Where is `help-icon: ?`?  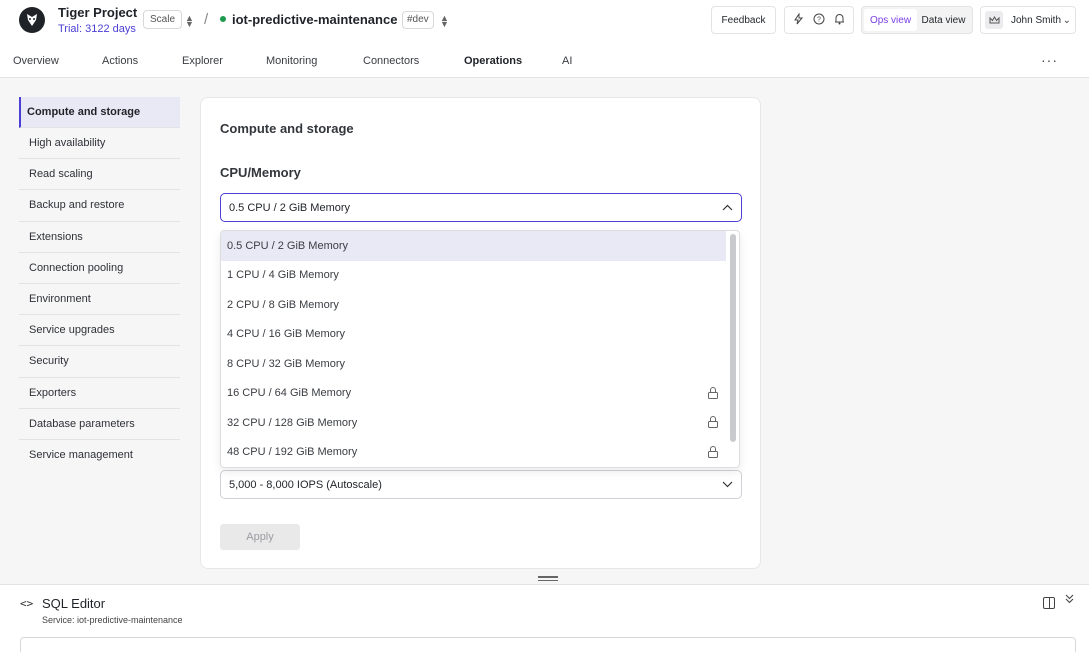 help-icon: ? is located at coordinates (819, 20).